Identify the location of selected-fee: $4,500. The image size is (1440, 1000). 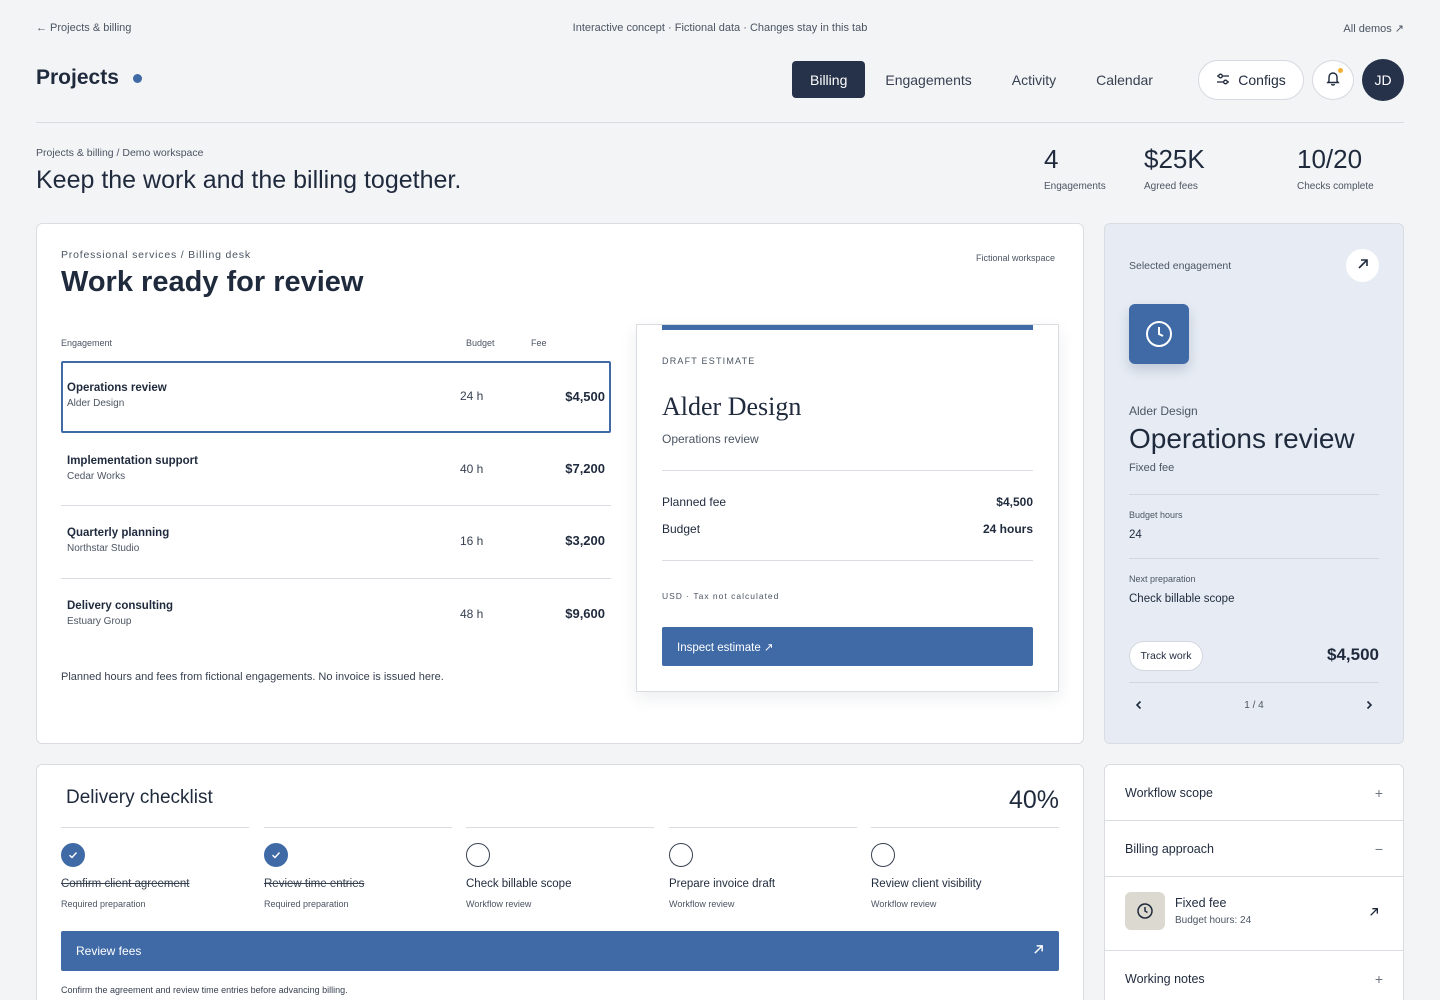
(1353, 654).